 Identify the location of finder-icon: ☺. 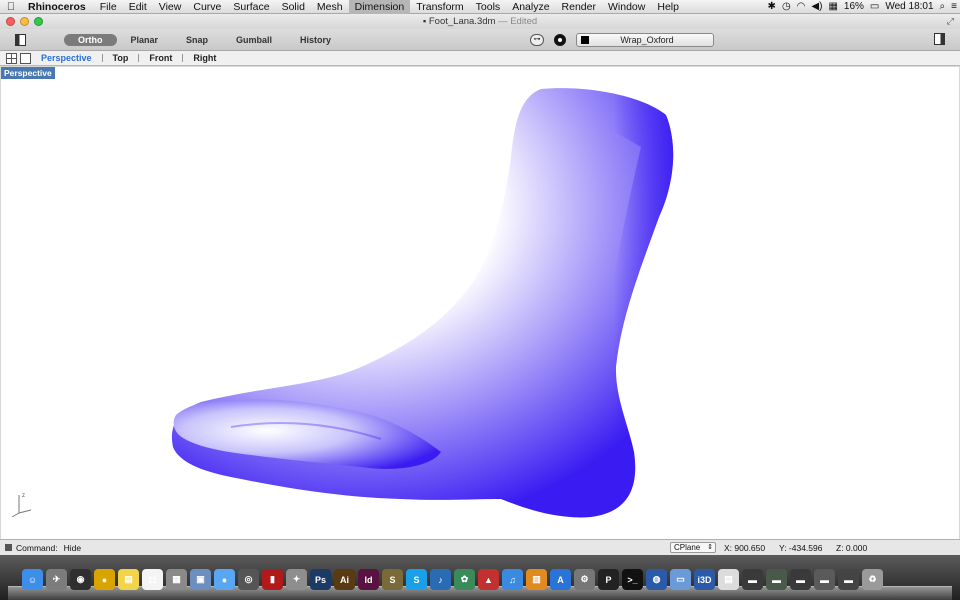
(32, 579).